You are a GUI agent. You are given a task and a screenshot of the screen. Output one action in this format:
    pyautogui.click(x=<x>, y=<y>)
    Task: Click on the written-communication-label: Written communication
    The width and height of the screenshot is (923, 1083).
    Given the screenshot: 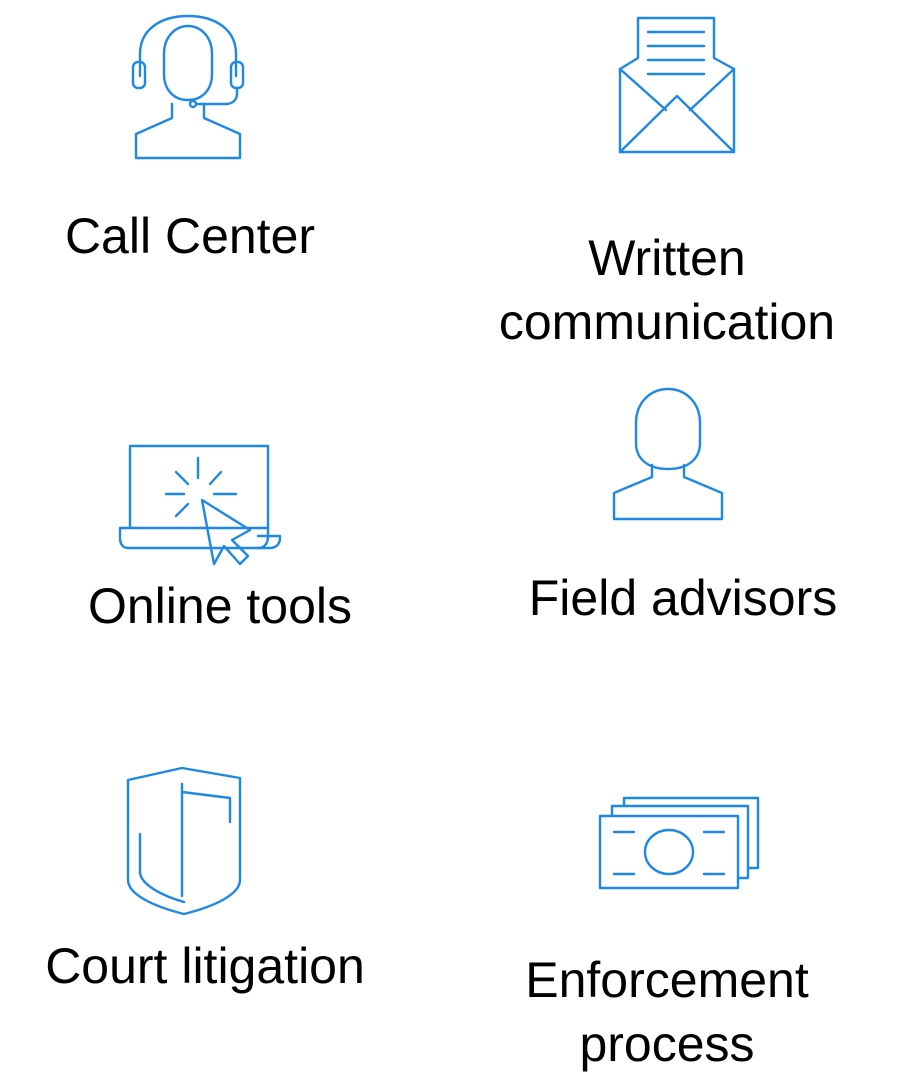 What is the action you would take?
    pyautogui.click(x=667, y=290)
    